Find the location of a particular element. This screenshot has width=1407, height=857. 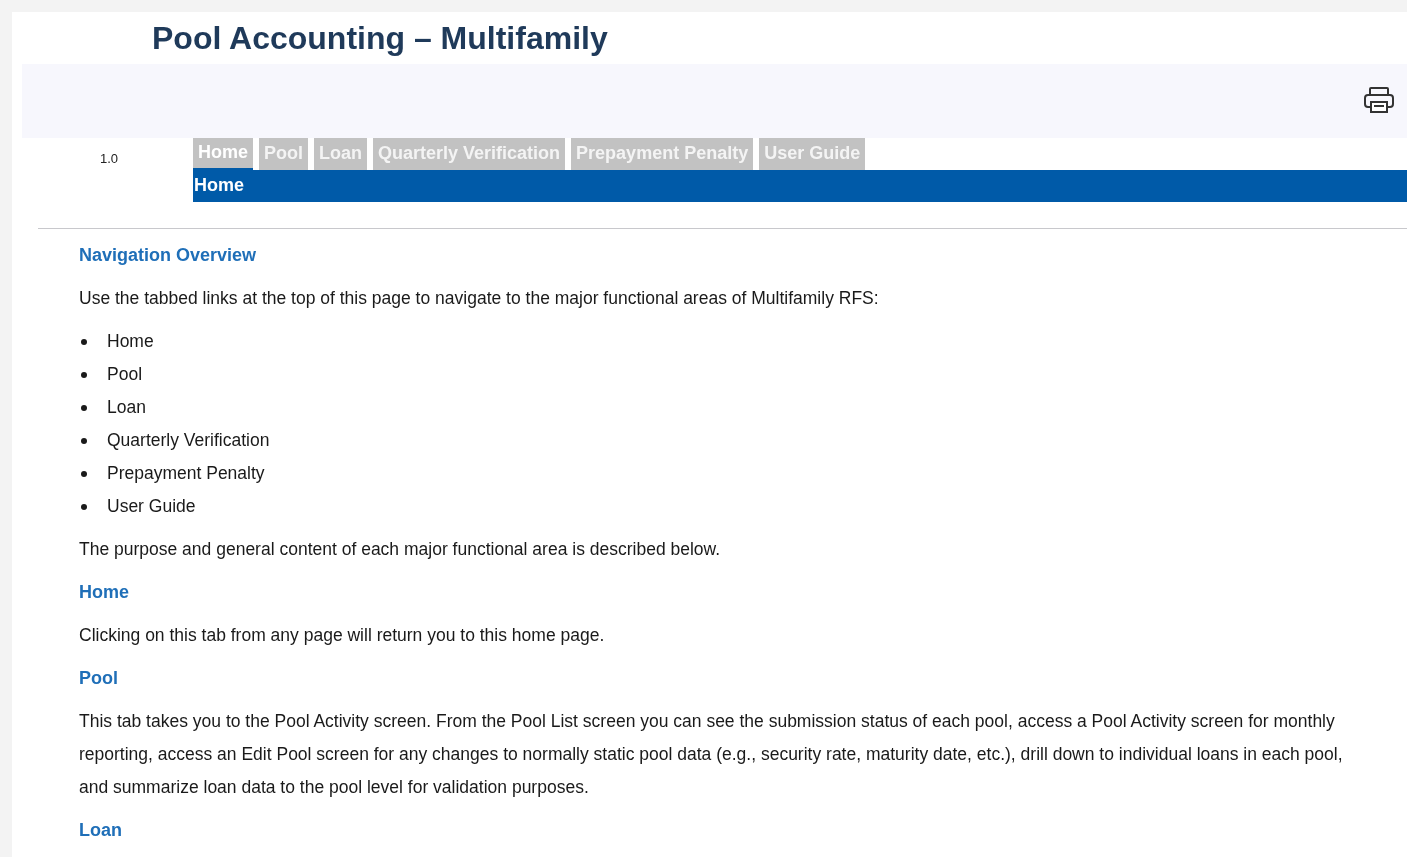

subnav-label: Home is located at coordinates (218, 186).